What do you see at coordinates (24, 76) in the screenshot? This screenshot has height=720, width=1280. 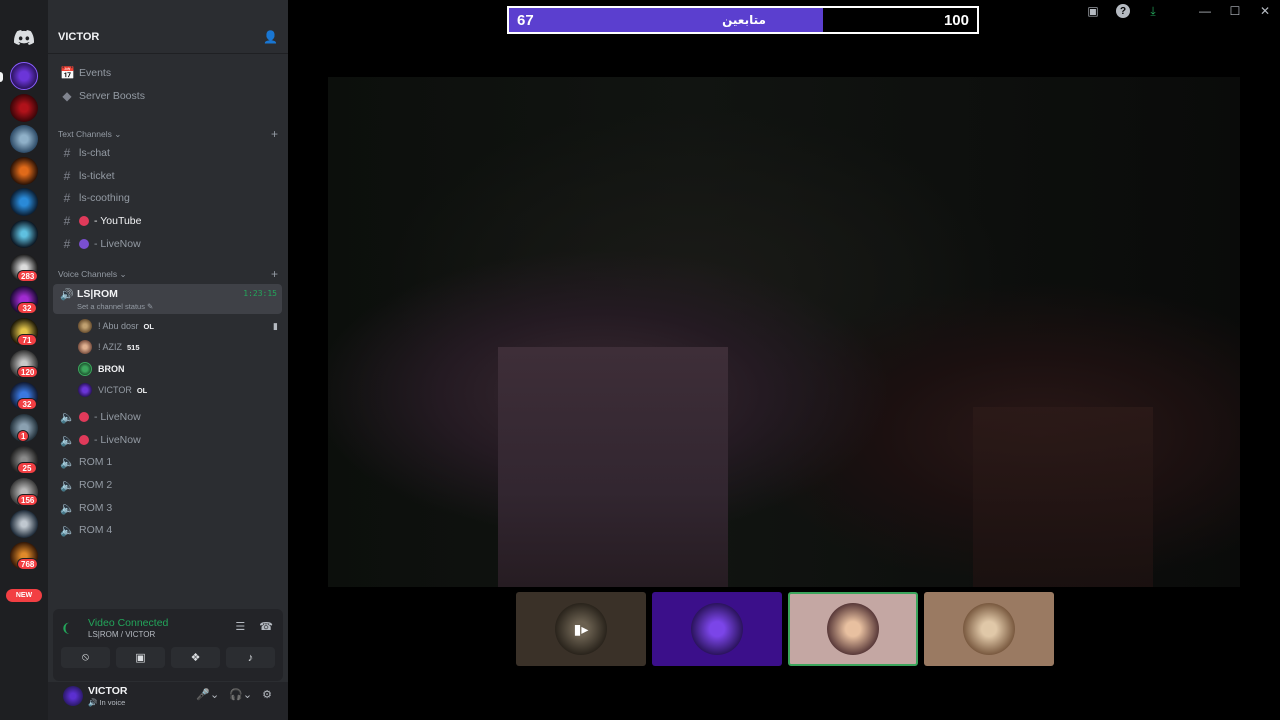 I see `server-icon-victor` at bounding box center [24, 76].